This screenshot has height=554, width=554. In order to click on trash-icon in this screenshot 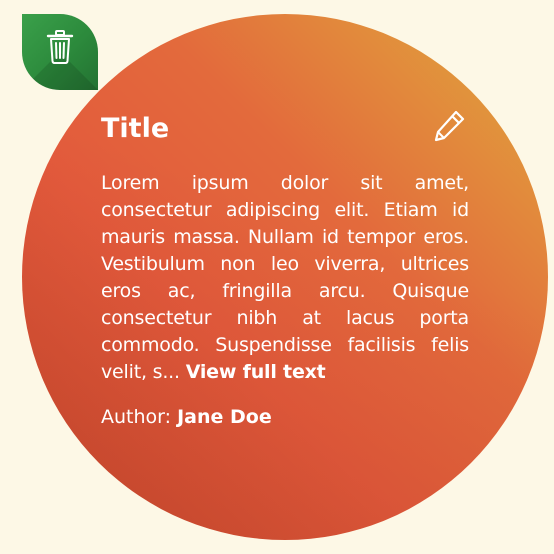, I will do `click(60, 47)`.